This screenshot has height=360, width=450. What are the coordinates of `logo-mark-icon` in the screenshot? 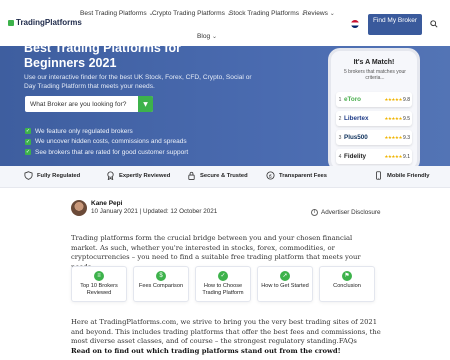 It's located at (11, 22).